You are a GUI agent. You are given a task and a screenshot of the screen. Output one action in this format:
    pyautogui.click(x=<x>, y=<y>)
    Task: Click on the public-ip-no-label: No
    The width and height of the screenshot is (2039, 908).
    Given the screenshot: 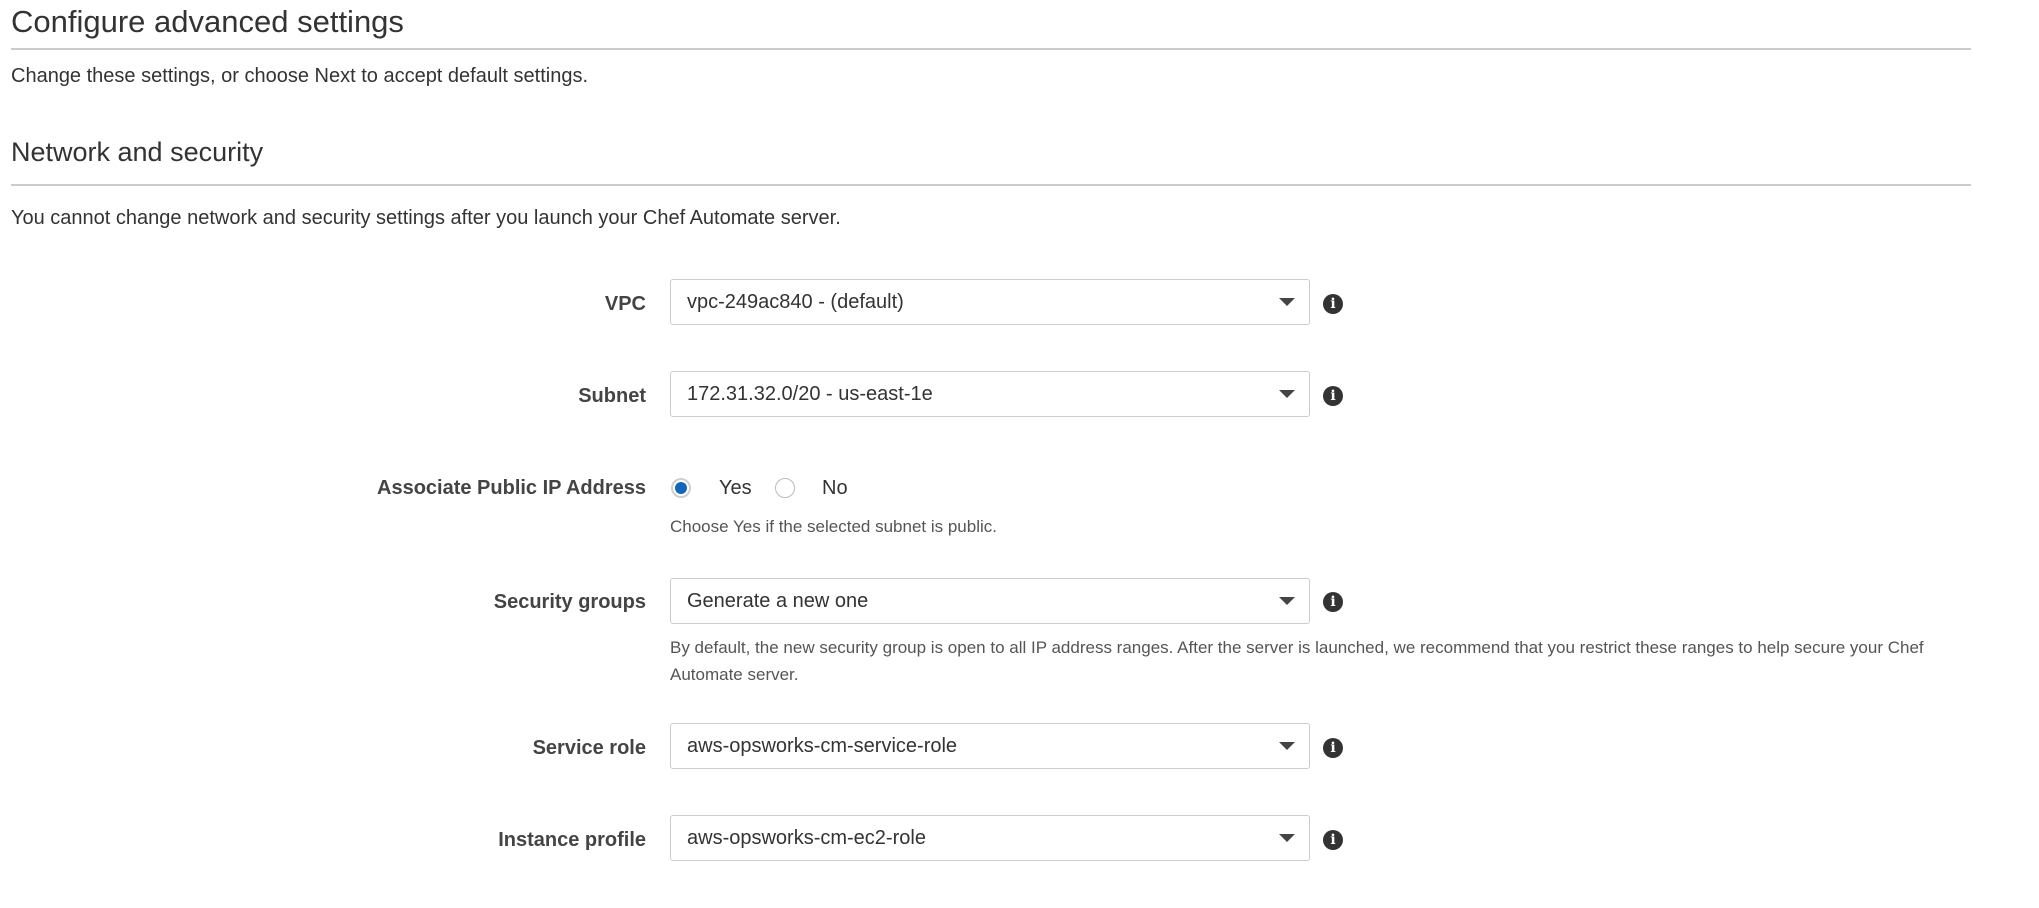 What is the action you would take?
    pyautogui.click(x=835, y=488)
    